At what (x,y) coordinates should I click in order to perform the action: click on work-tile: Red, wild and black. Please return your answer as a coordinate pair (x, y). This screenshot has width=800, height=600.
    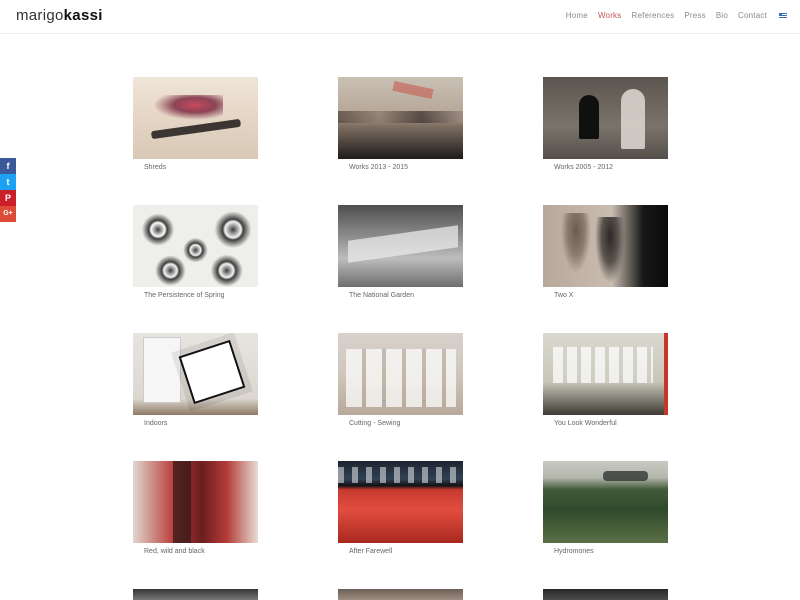
    Looking at the image, I should click on (195, 508).